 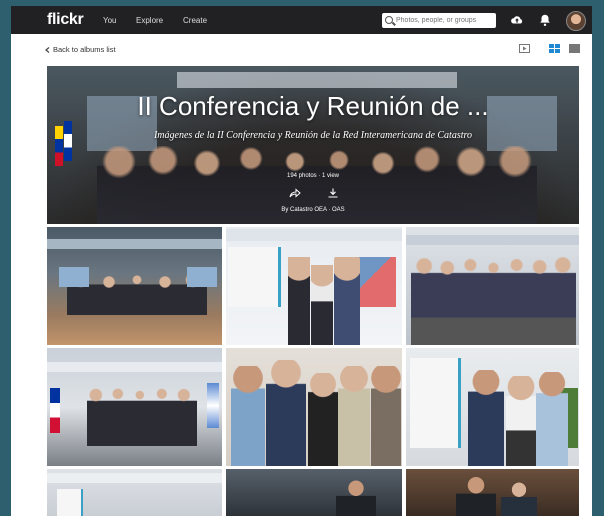 What do you see at coordinates (574, 48) in the screenshot?
I see `list-icon` at bounding box center [574, 48].